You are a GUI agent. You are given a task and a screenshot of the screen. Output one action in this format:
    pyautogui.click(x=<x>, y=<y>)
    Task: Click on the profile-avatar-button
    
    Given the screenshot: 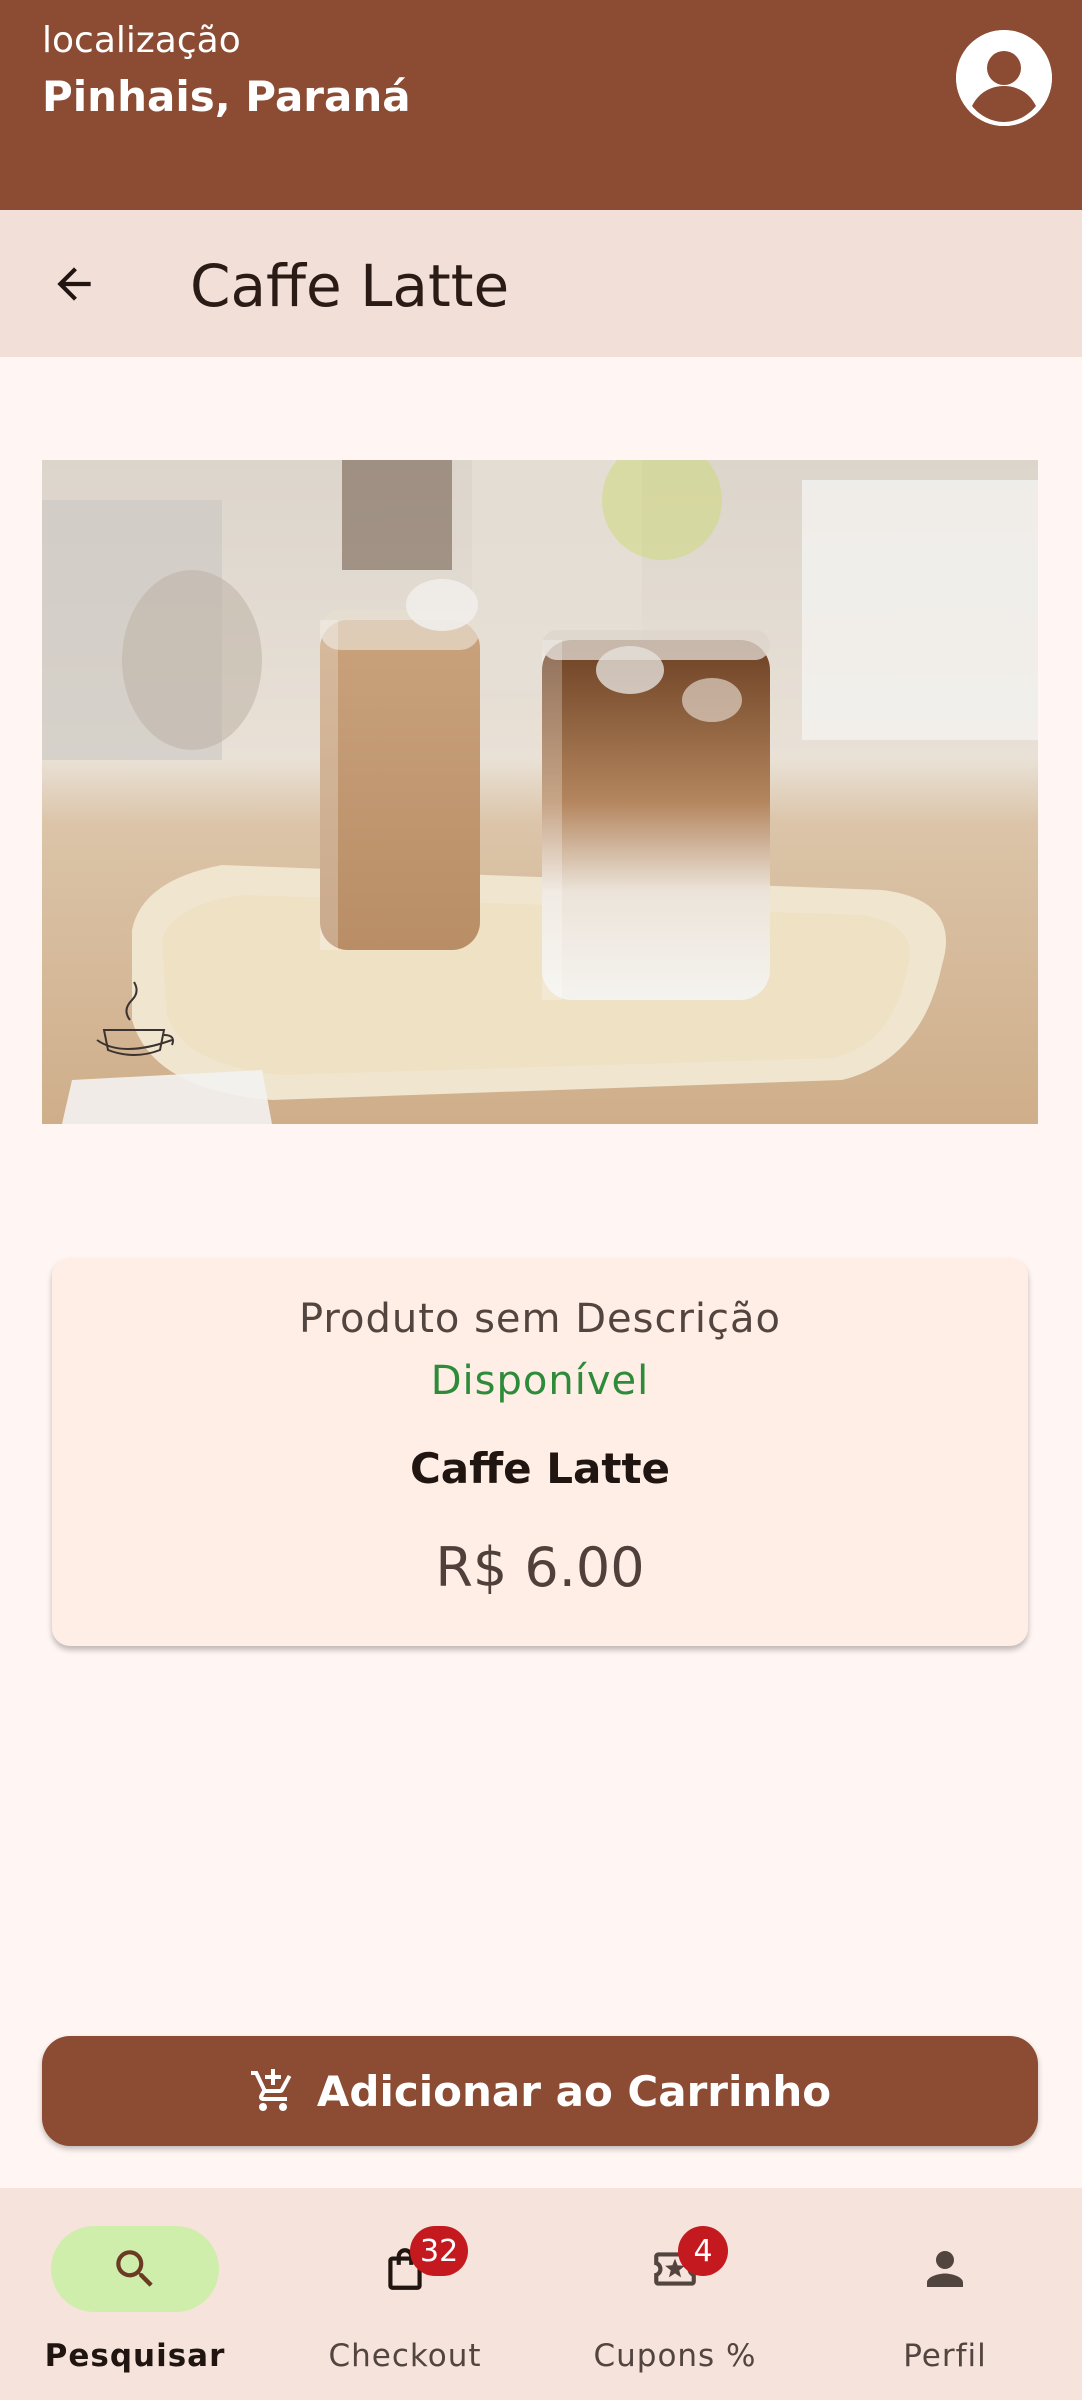 What is the action you would take?
    pyautogui.click(x=1004, y=78)
    